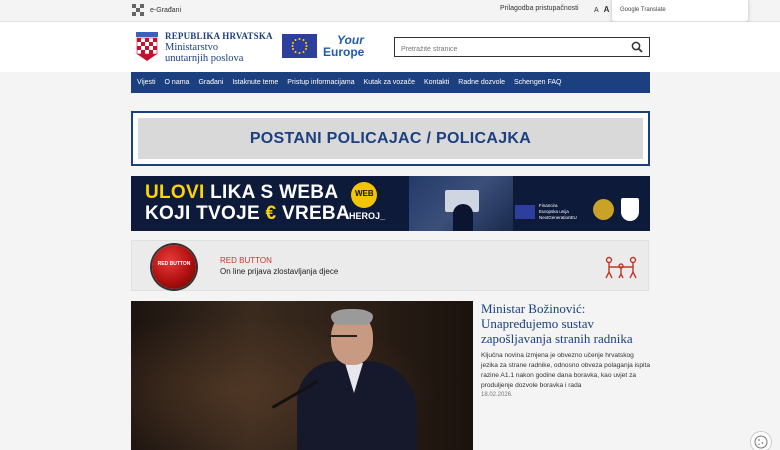 Image resolution: width=780 pixels, height=450 pixels. What do you see at coordinates (537, 82) in the screenshot?
I see `nav-item-schengen-faq: Schengen FAQ` at bounding box center [537, 82].